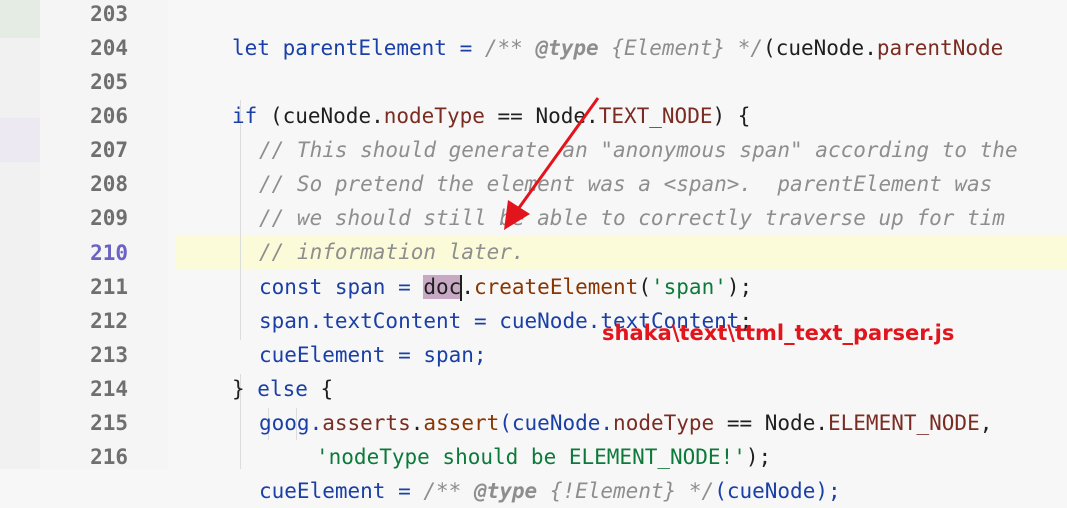  I want to click on file-path-annotation: shaka\text\ttml_text_parser.js, so click(778, 333).